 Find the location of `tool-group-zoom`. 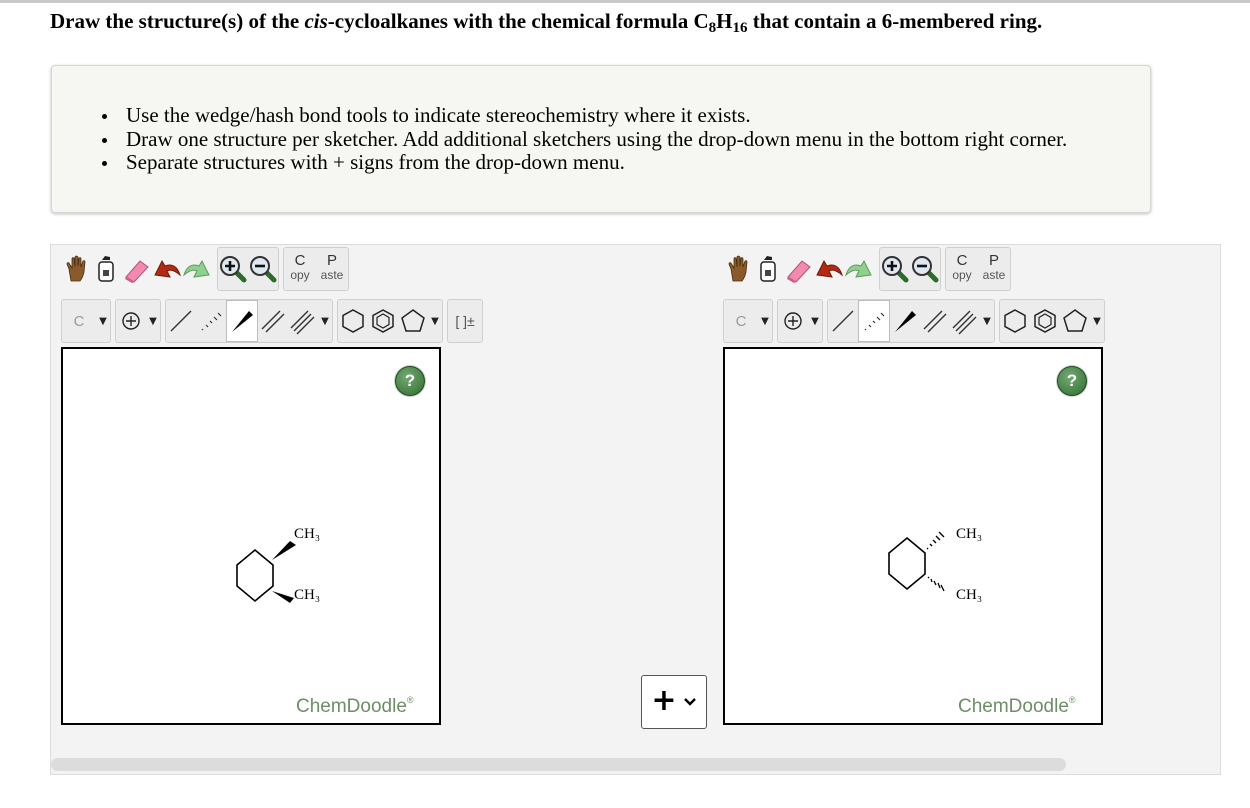

tool-group-zoom is located at coordinates (910, 269).